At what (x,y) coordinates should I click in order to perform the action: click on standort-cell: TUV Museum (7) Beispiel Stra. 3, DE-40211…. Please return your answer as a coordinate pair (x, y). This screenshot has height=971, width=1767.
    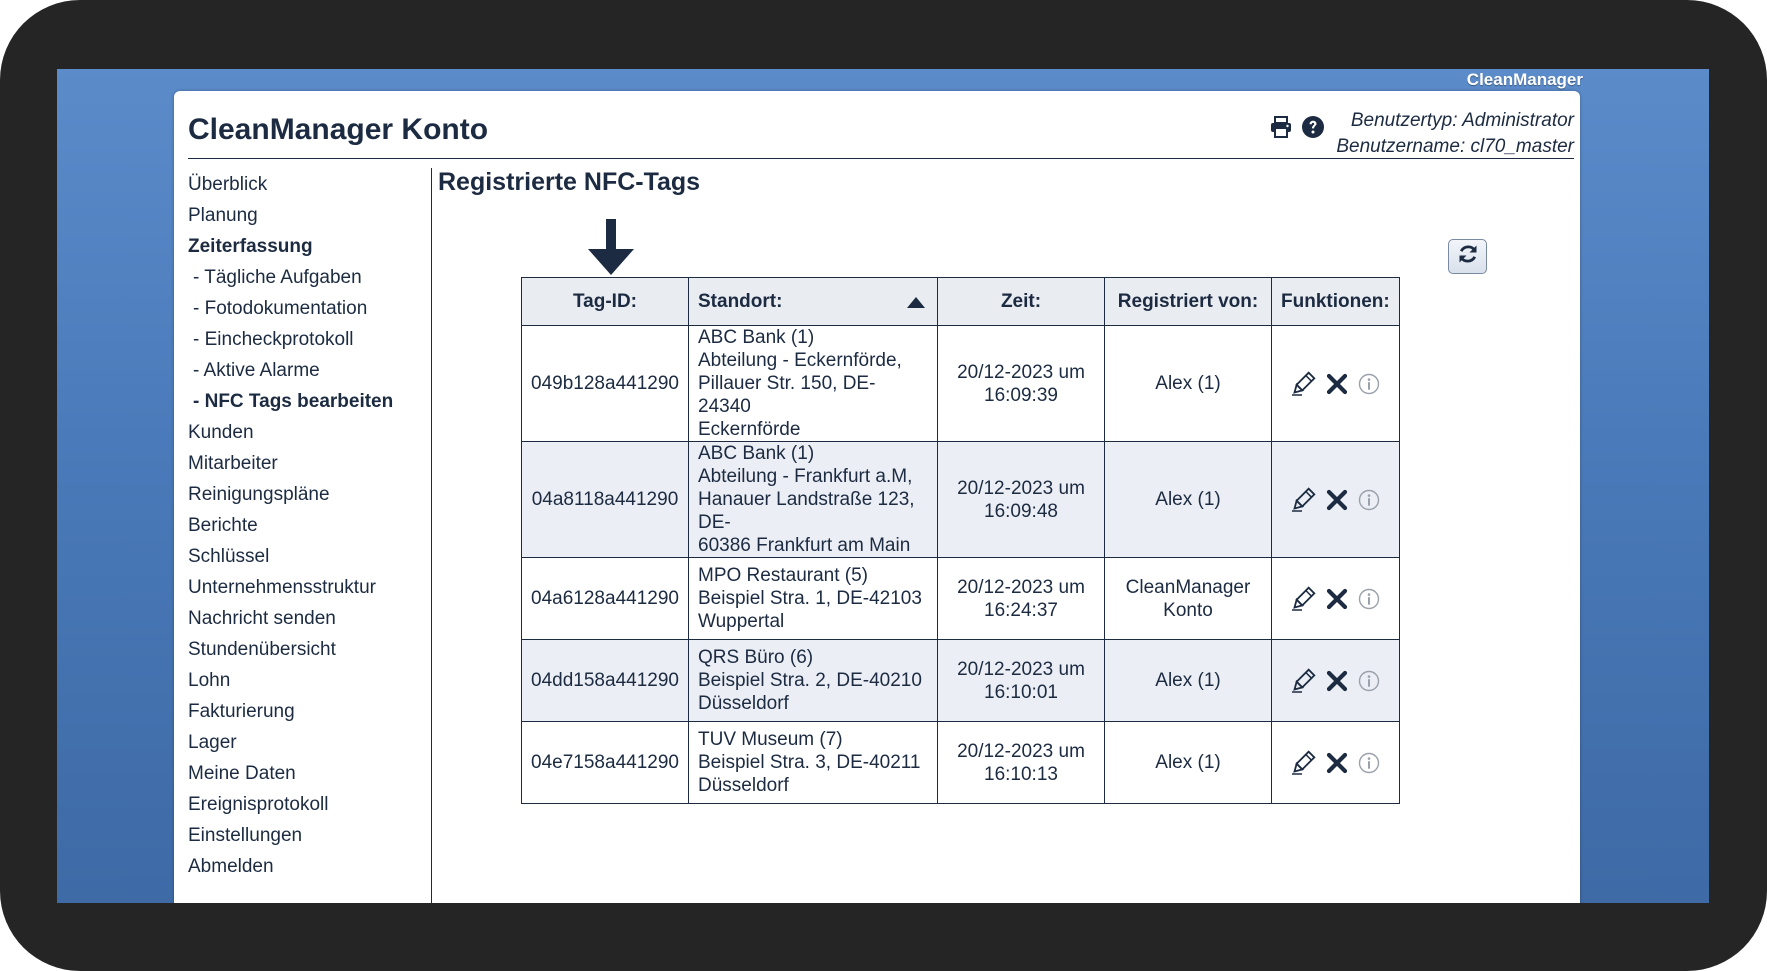
    Looking at the image, I should click on (813, 762).